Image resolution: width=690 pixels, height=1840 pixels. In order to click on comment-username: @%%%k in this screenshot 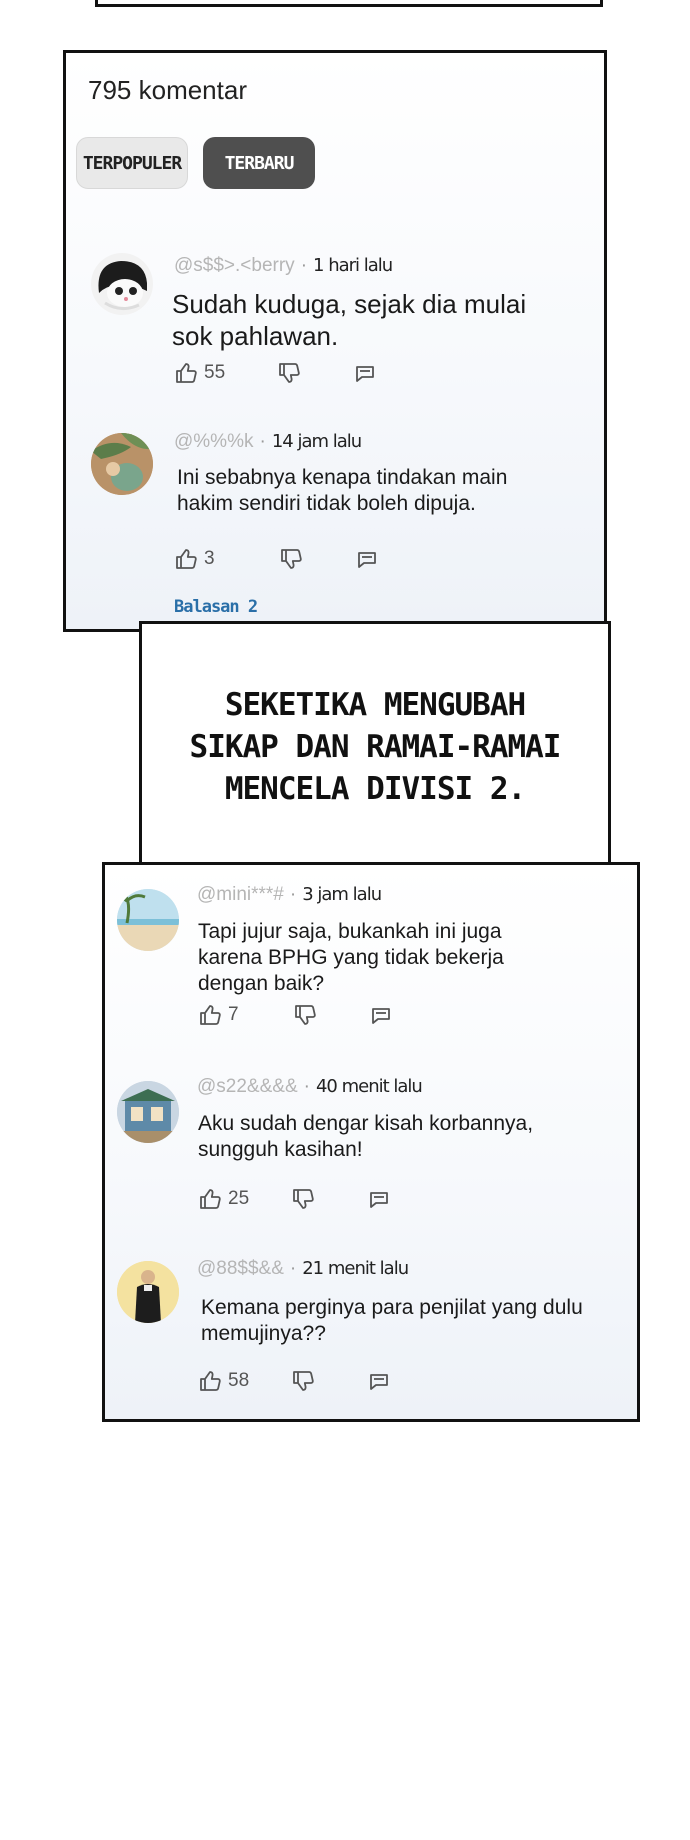, I will do `click(213, 441)`.